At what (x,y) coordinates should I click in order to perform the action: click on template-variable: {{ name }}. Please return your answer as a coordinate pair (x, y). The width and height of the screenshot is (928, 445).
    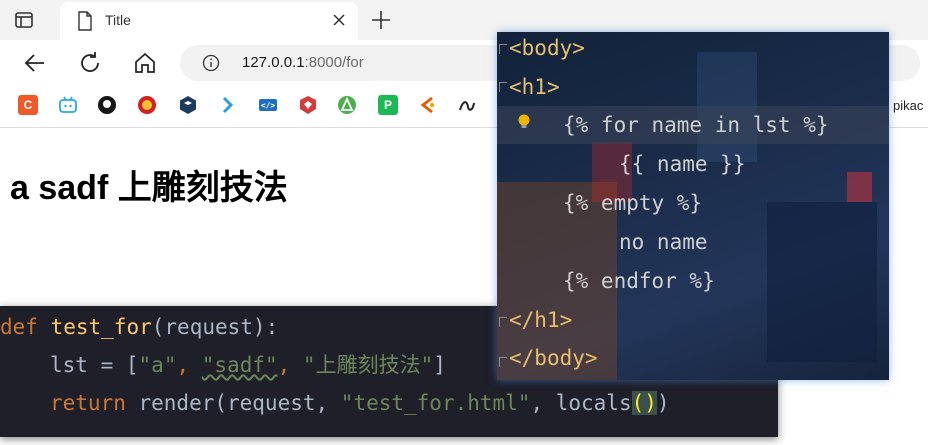
    Looking at the image, I should click on (682, 164).